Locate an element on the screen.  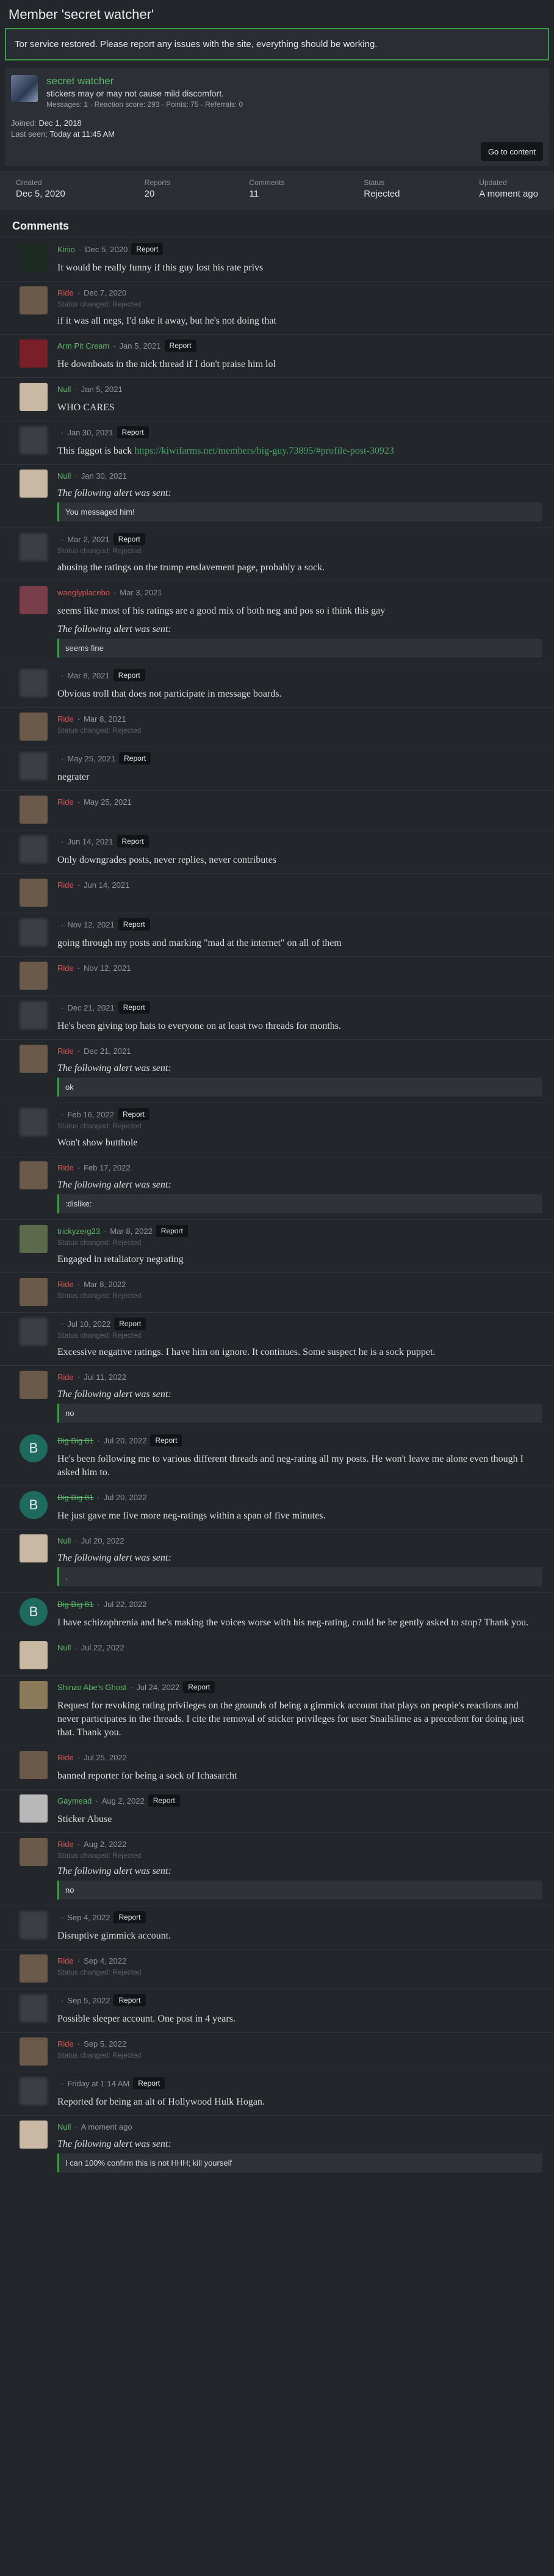
comment-date: Jul 10, 2022 is located at coordinates (88, 1324).